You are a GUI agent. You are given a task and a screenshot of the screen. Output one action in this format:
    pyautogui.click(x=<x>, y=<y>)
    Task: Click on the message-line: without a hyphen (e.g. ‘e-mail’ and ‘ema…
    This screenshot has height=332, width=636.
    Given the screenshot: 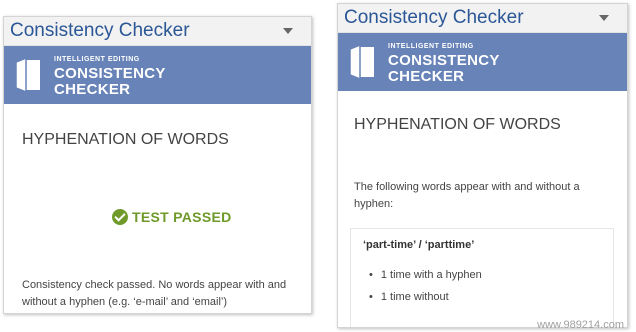 What is the action you would take?
    pyautogui.click(x=125, y=302)
    